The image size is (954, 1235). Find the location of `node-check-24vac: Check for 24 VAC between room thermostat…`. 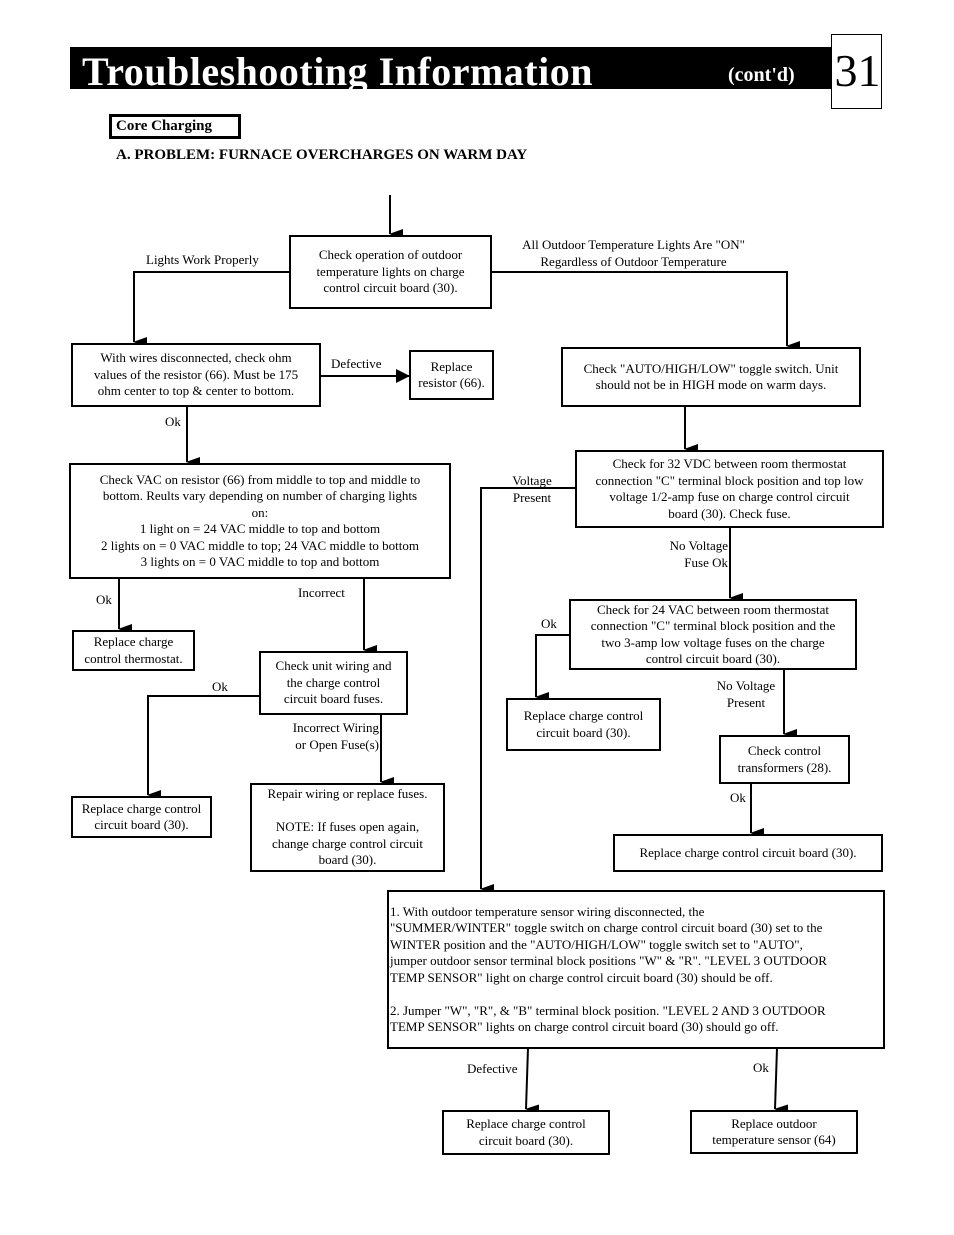

node-check-24vac: Check for 24 VAC between room thermostat… is located at coordinates (713, 634).